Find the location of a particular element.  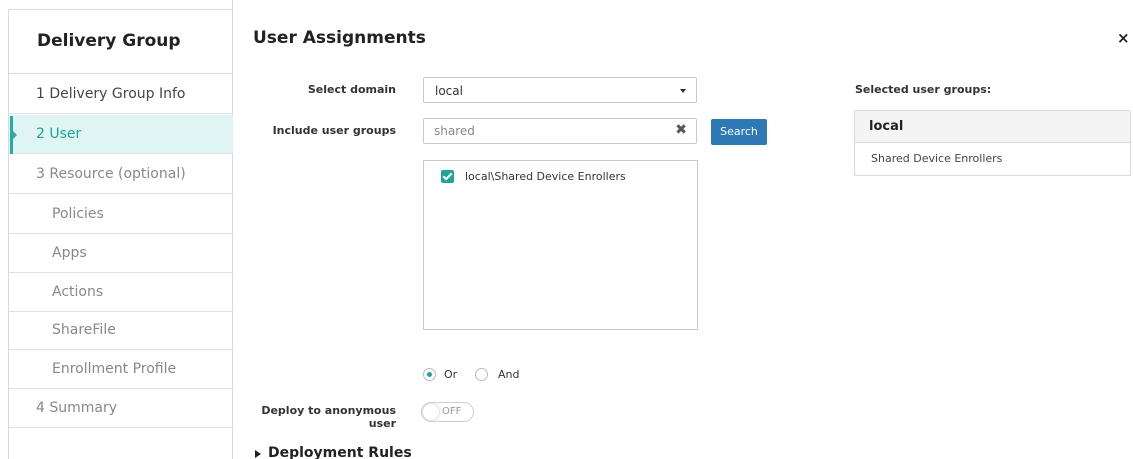

toggle-knob is located at coordinates (431, 412).